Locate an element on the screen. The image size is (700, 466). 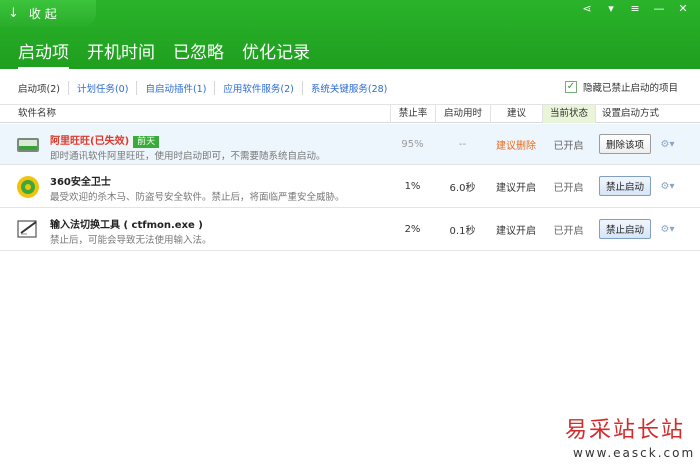
ban-rate-value: 1% is located at coordinates (412, 186).